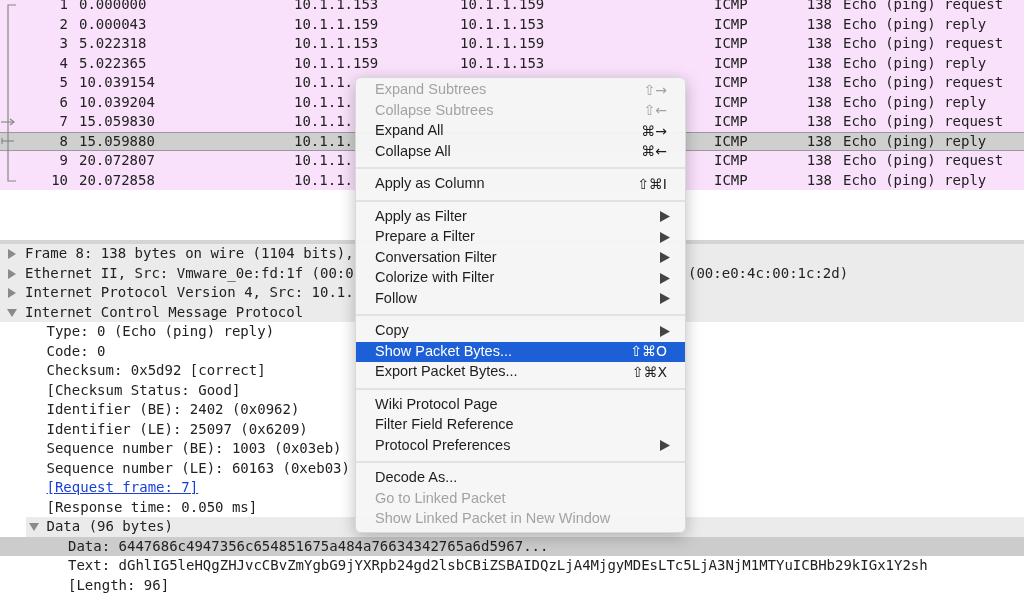 The width and height of the screenshot is (1024, 608). Describe the element at coordinates (117, 101) in the screenshot. I see `packet-time-cell: 10.039204` at that location.